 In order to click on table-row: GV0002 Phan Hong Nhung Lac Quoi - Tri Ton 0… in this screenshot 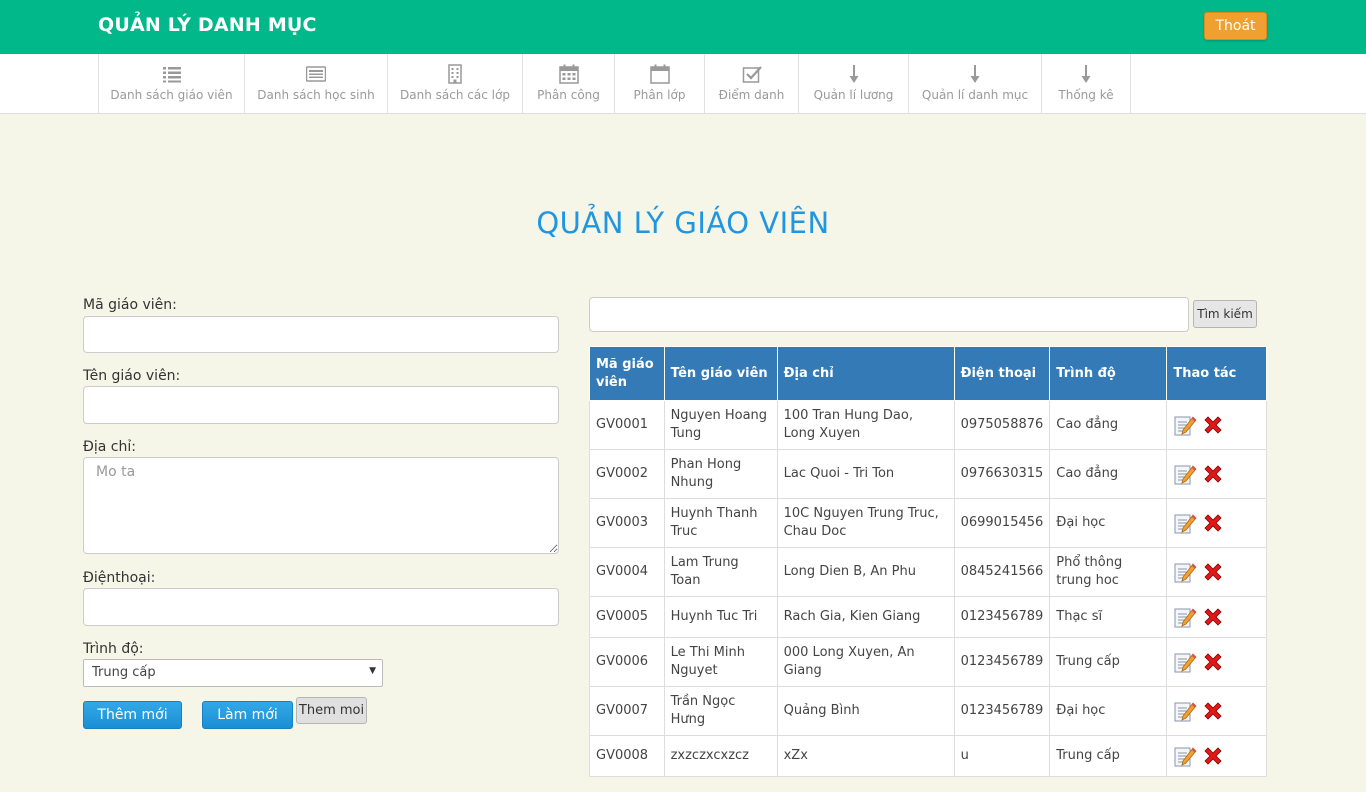, I will do `click(928, 474)`.